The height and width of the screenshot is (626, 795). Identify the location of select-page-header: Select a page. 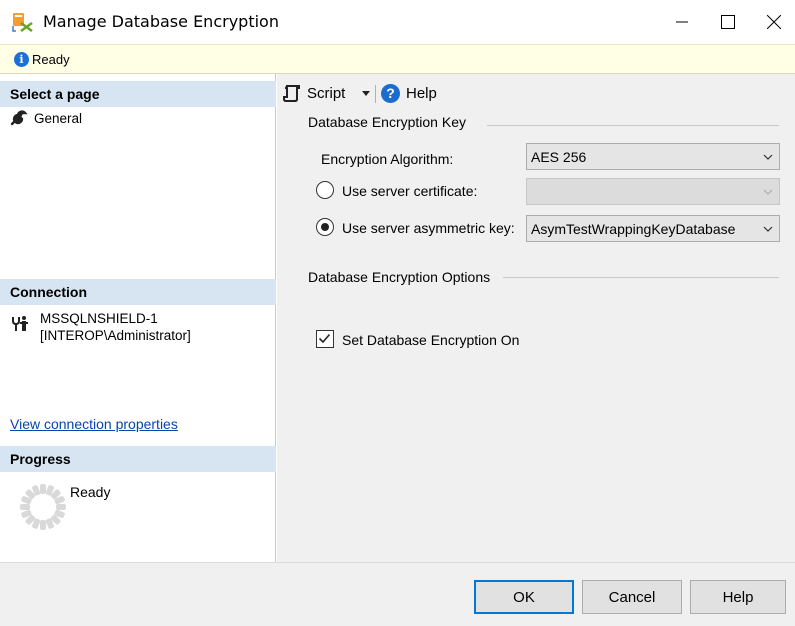
(138, 94).